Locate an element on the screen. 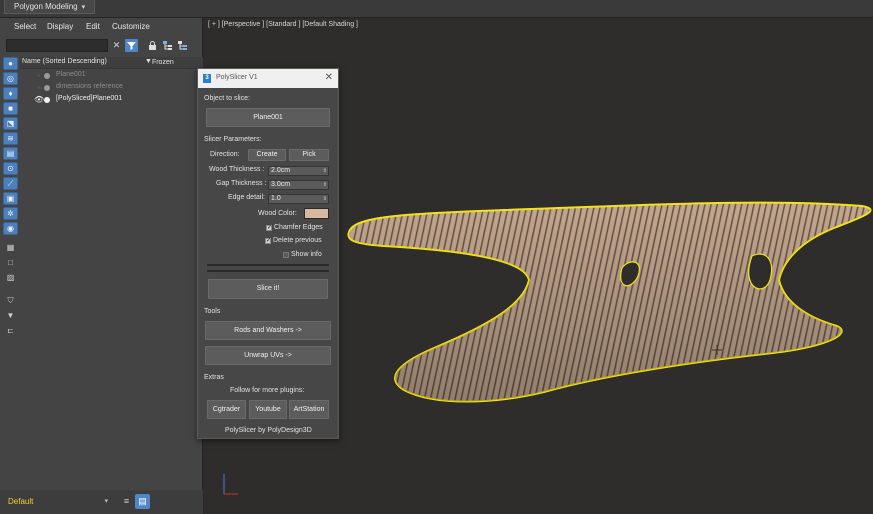 The height and width of the screenshot is (514, 873). tree-row-label: dimensions reference is located at coordinates (89, 86).